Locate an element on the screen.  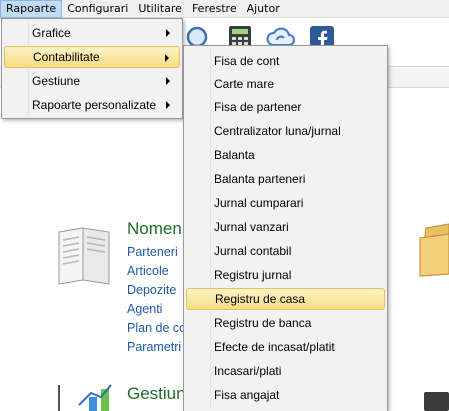
menu-item-rapoarte-personalizate: Rapoarte personalizate is located at coordinates (92, 105).